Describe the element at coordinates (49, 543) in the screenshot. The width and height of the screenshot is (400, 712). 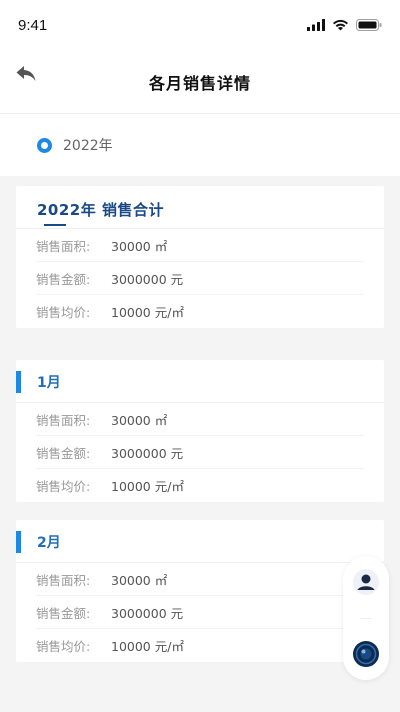
I see `month-title: 2月` at that location.